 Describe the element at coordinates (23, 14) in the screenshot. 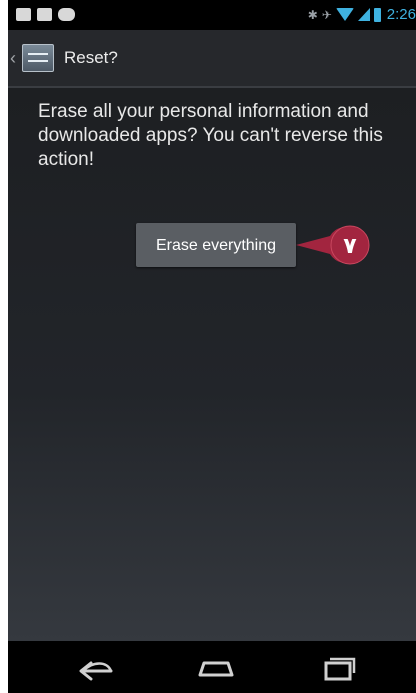

I see `chat-icon` at that location.